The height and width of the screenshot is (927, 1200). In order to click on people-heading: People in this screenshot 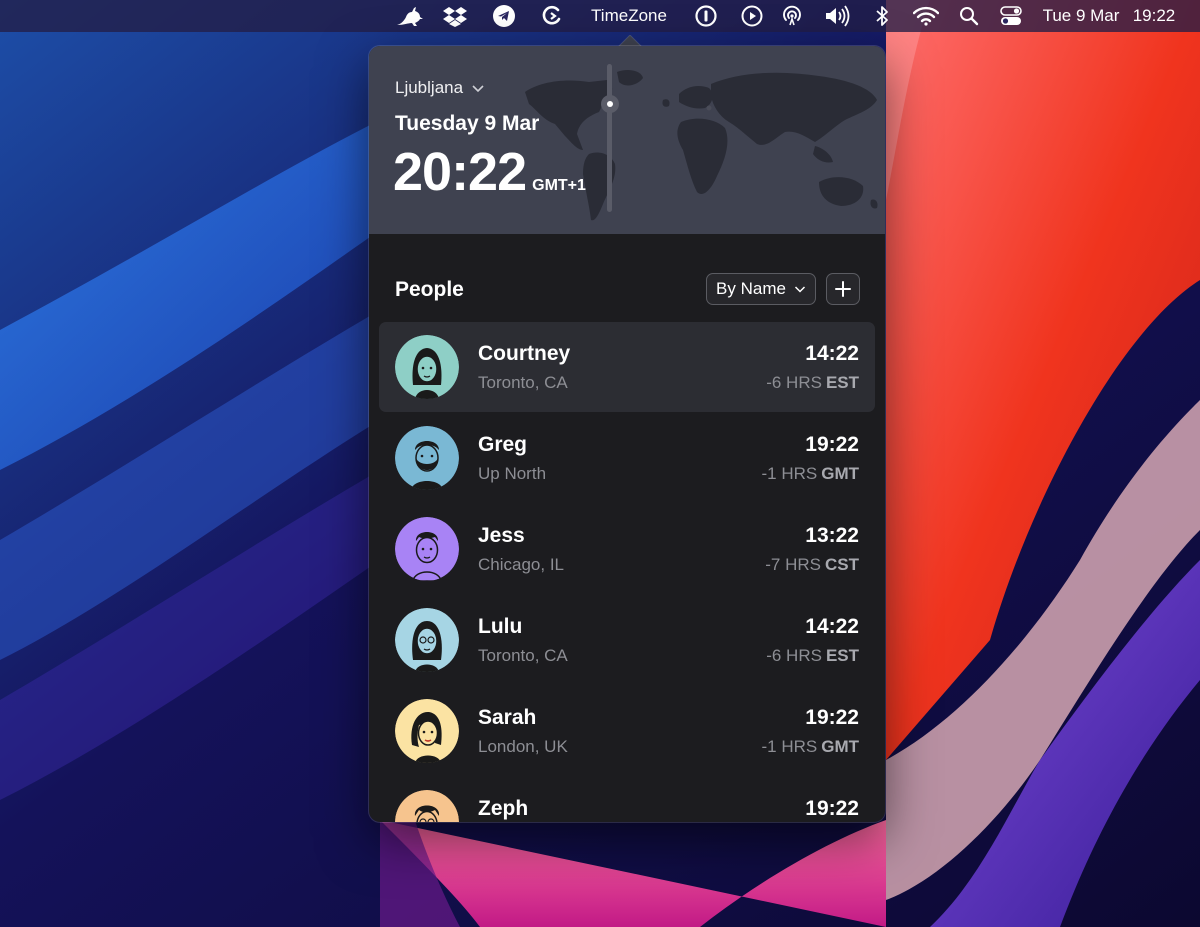, I will do `click(429, 289)`.